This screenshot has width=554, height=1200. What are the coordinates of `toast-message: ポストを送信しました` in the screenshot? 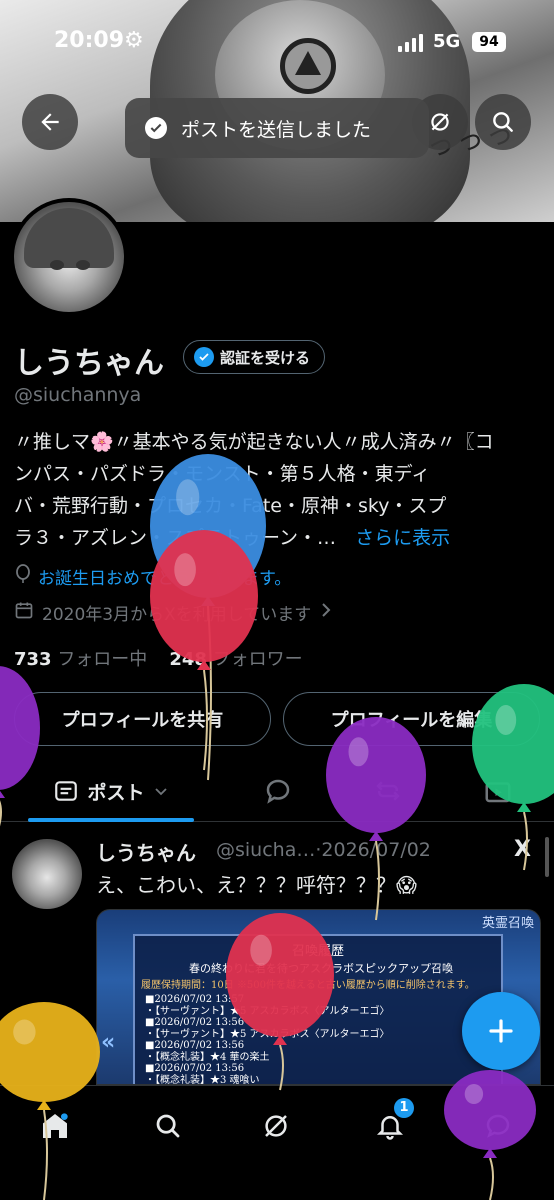 It's located at (276, 129).